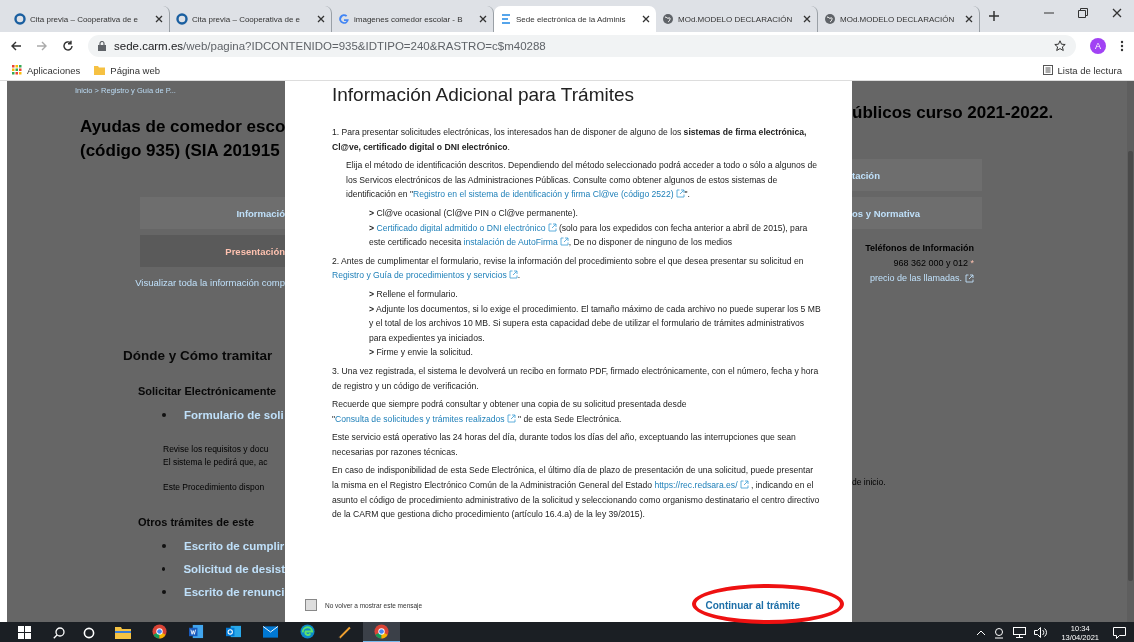  I want to click on reading-list-button: Lista de lectura, so click(1082, 70).